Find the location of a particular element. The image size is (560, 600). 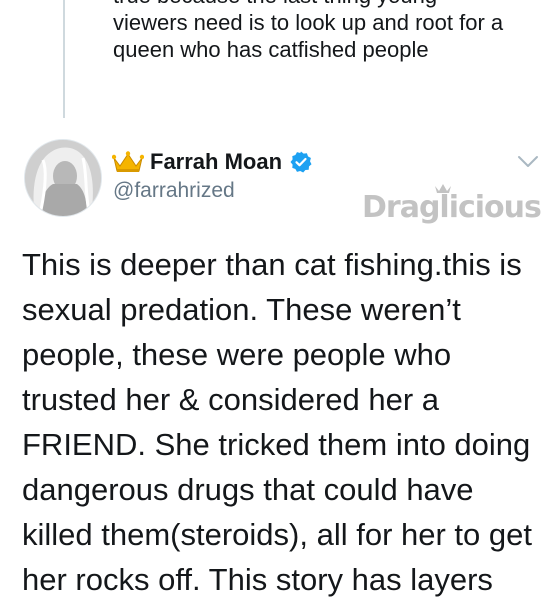

thread-connector-line is located at coordinates (64, 59).